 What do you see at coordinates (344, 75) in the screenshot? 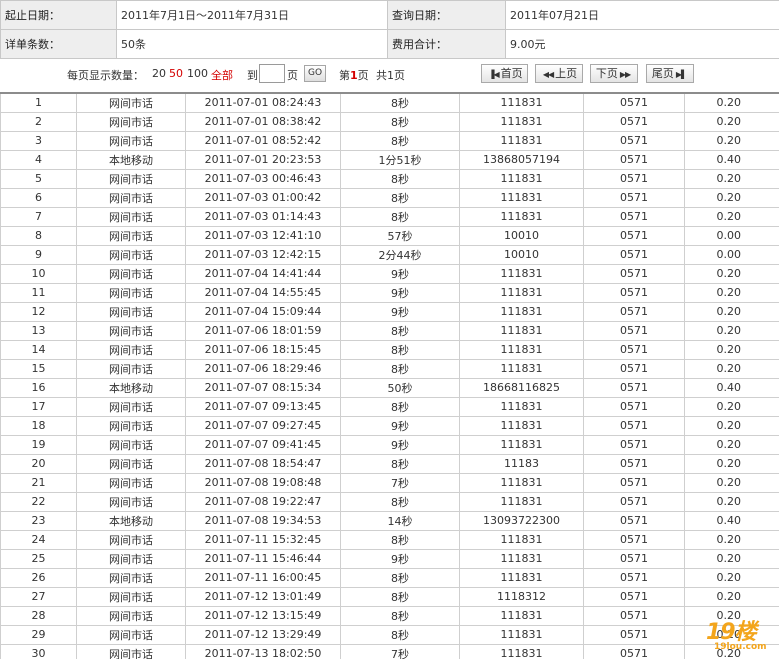
I see `page-prefix: 第` at bounding box center [344, 75].